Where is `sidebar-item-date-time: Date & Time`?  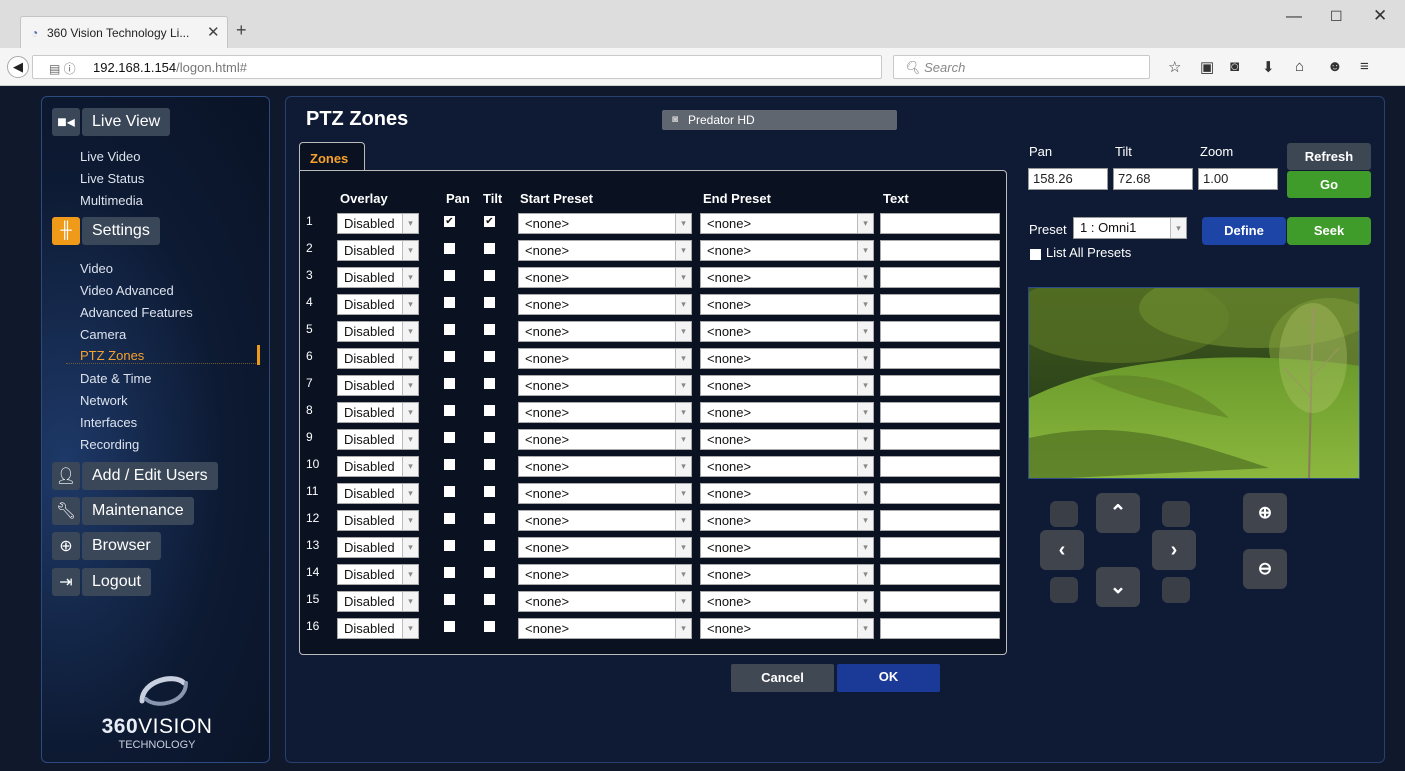 sidebar-item-date-time: Date & Time is located at coordinates (116, 378).